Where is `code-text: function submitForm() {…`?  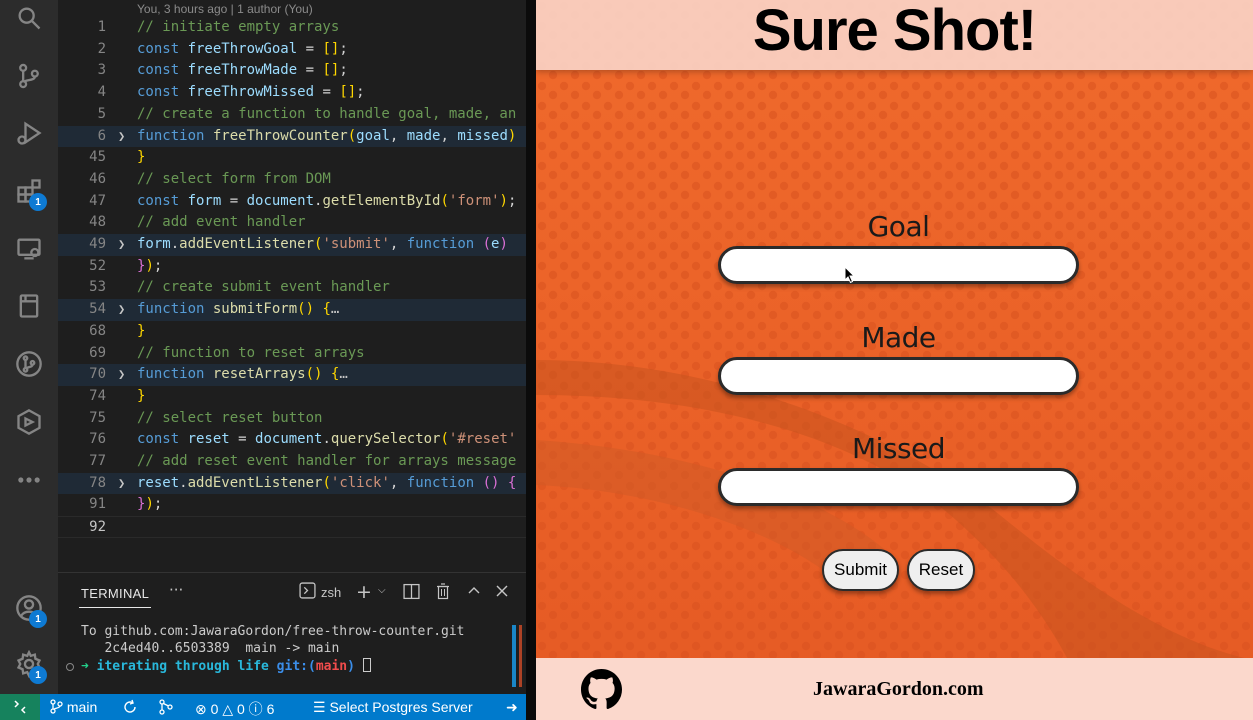
code-text: function submitForm() {… is located at coordinates (238, 310).